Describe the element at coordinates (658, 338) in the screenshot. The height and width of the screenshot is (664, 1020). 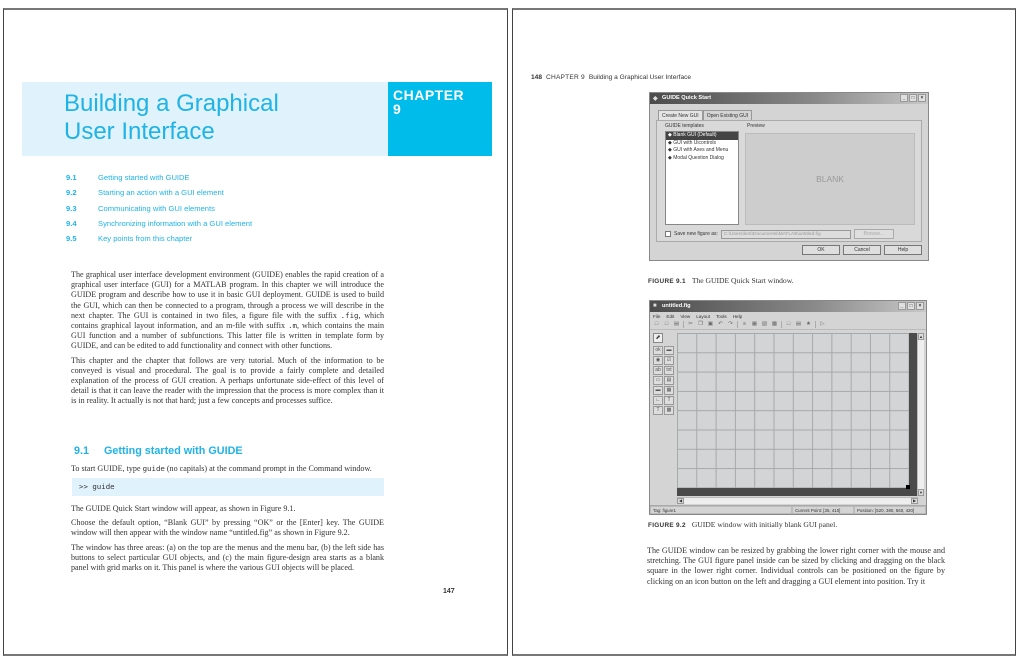
I see `select-arrow-icon: ⬈` at that location.